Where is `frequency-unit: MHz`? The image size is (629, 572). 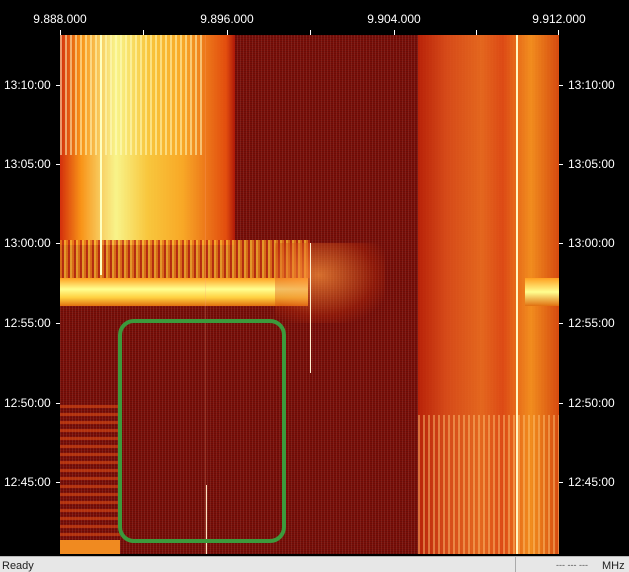 frequency-unit: MHz is located at coordinates (613, 566).